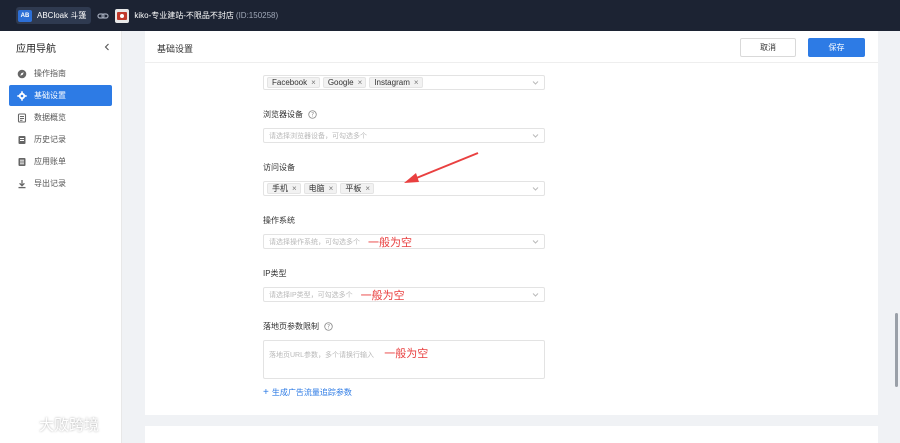 This screenshot has width=900, height=443. What do you see at coordinates (36, 49) in the screenshot?
I see `sidebar-title: 应用导航` at bounding box center [36, 49].